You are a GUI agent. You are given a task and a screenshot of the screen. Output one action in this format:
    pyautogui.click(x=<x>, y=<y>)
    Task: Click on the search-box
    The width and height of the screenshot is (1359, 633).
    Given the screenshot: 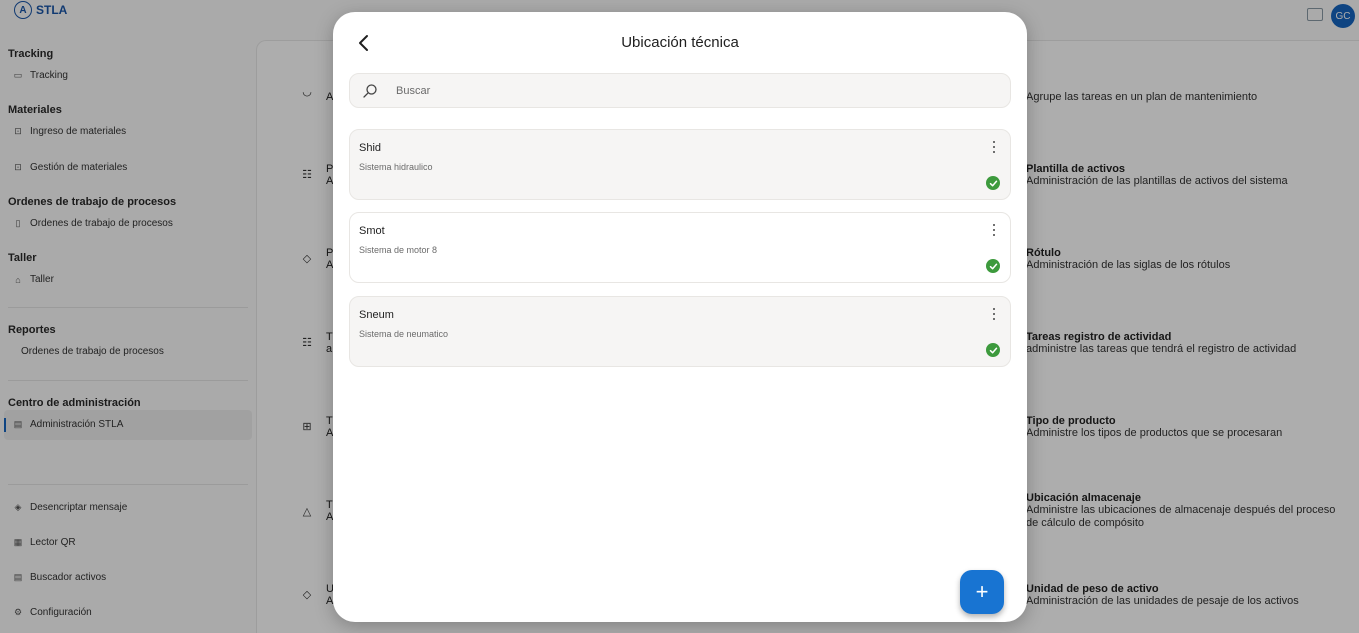 What is the action you would take?
    pyautogui.click(x=680, y=90)
    